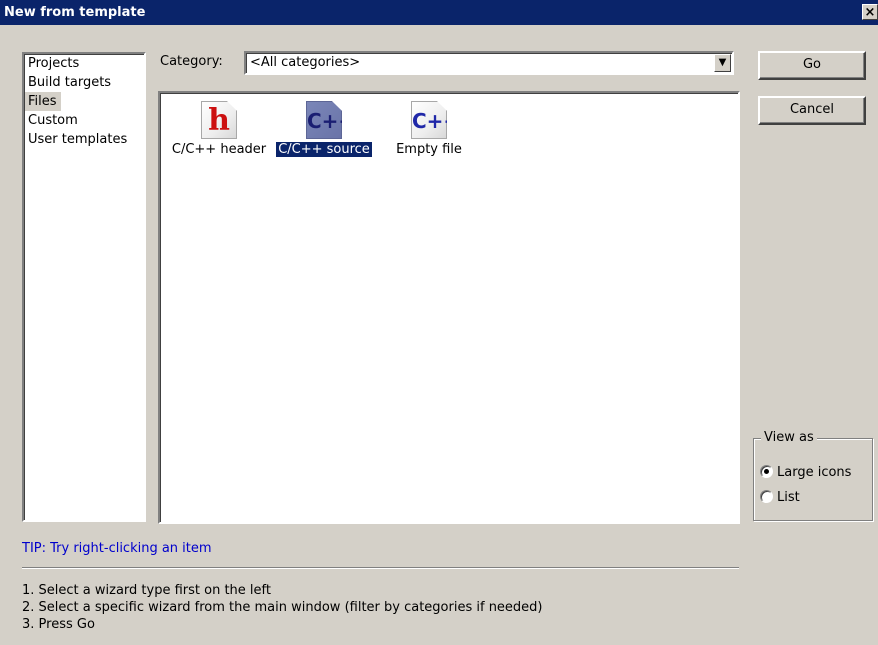 This screenshot has width=878, height=645. Describe the element at coordinates (489, 63) in the screenshot. I see `category-select: <All categories> ▼` at that location.